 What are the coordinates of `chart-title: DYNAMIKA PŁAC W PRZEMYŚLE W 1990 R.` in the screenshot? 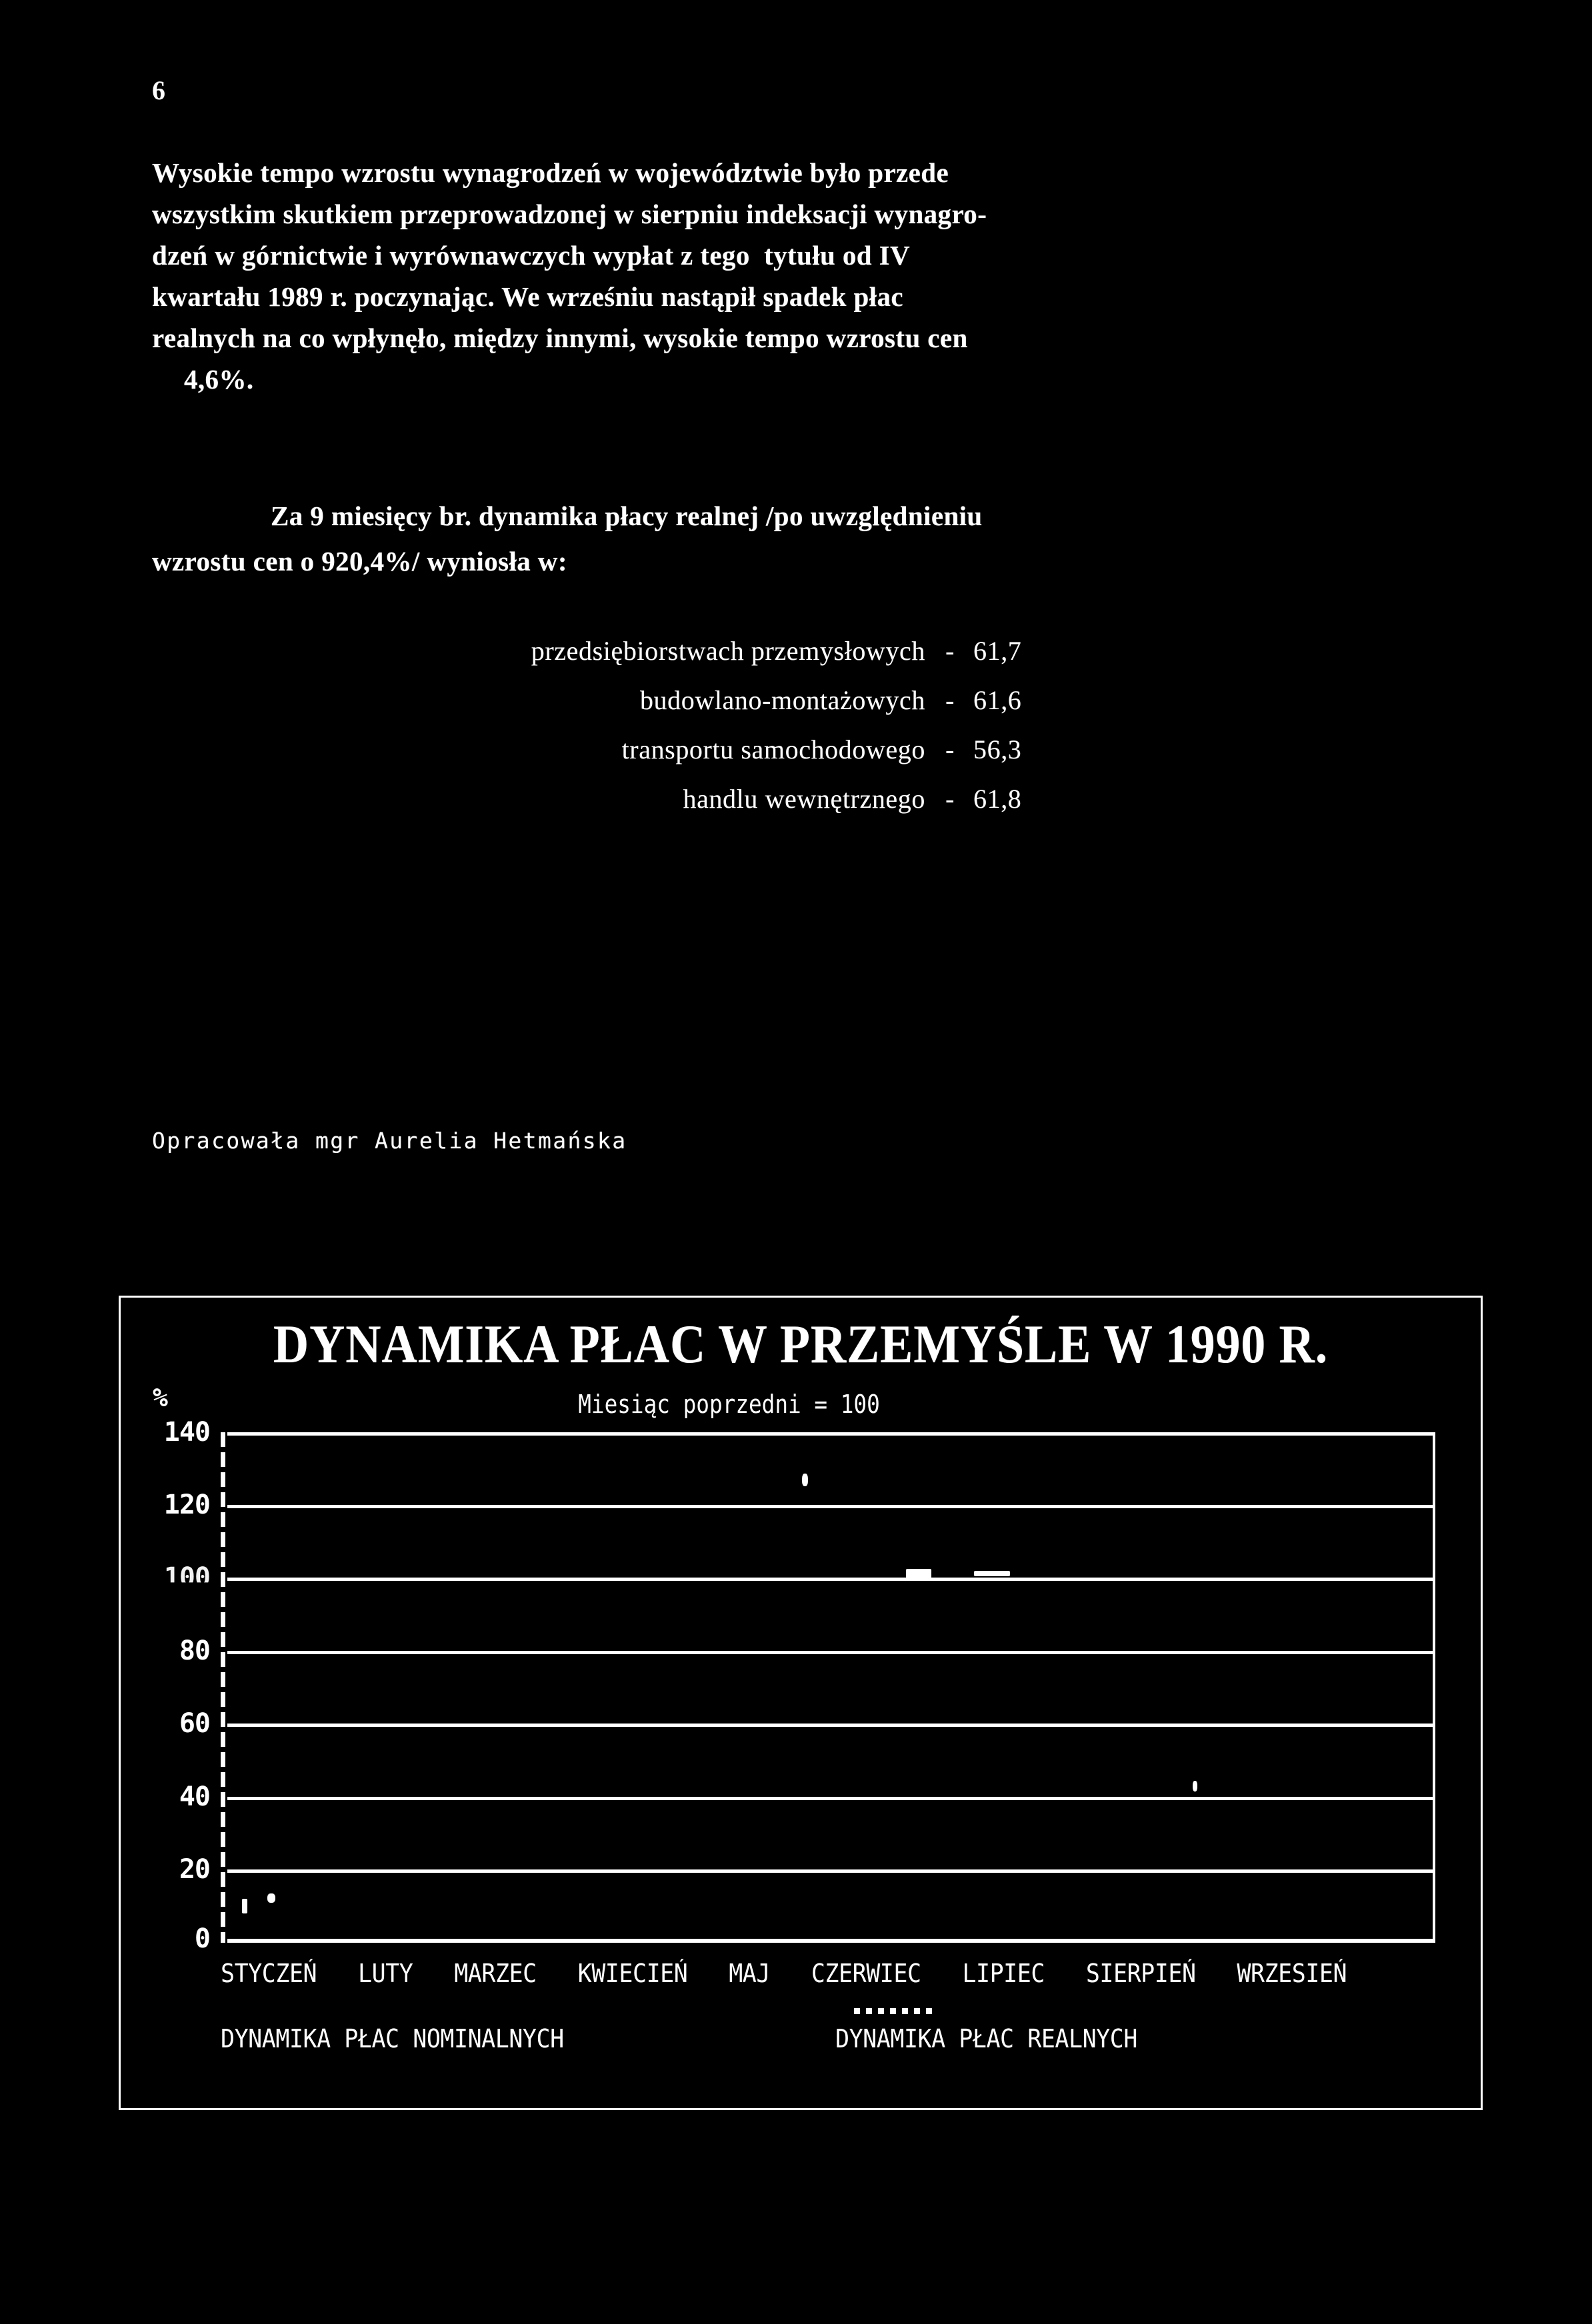 It's located at (801, 1344).